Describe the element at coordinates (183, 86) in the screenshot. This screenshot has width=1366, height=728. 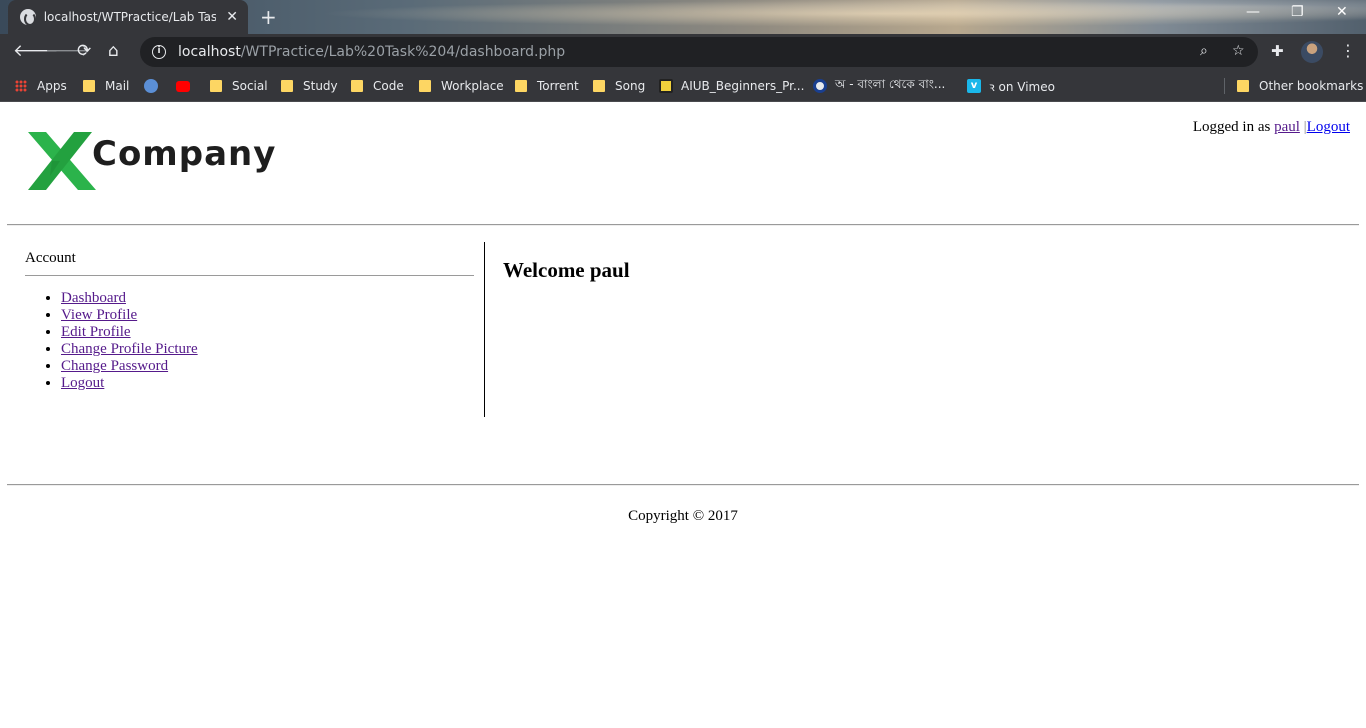
I see `youtube-icon` at that location.